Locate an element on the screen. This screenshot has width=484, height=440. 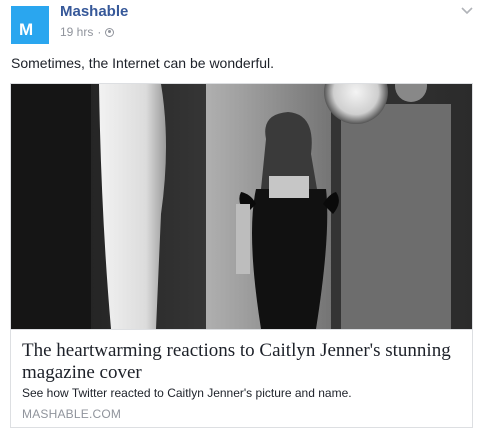
globe-icon is located at coordinates (110, 32).